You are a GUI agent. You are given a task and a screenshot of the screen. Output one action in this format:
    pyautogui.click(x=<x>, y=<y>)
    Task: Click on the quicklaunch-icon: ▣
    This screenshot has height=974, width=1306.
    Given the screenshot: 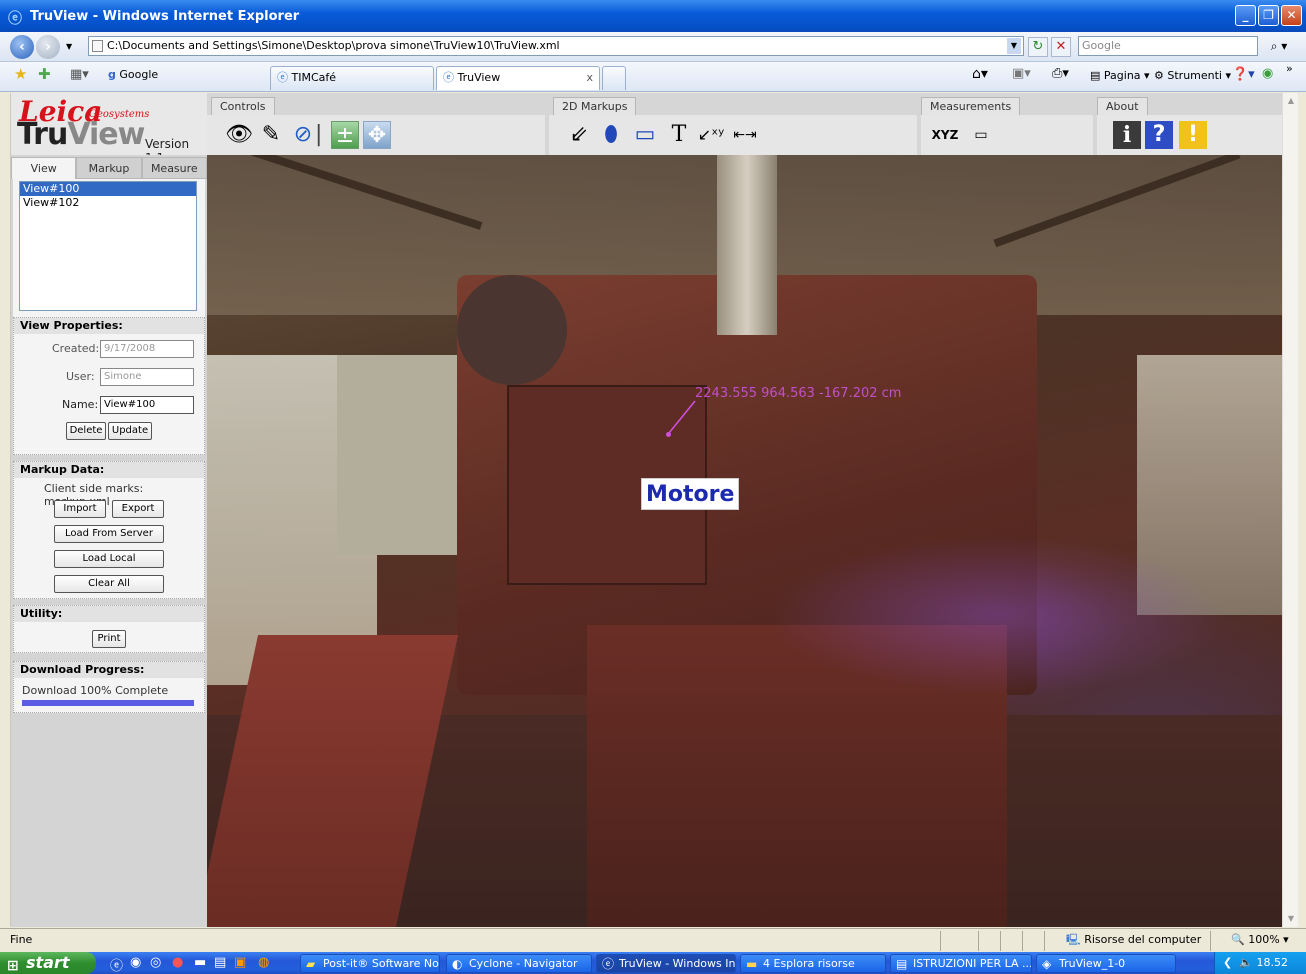 What is the action you would take?
    pyautogui.click(x=240, y=962)
    